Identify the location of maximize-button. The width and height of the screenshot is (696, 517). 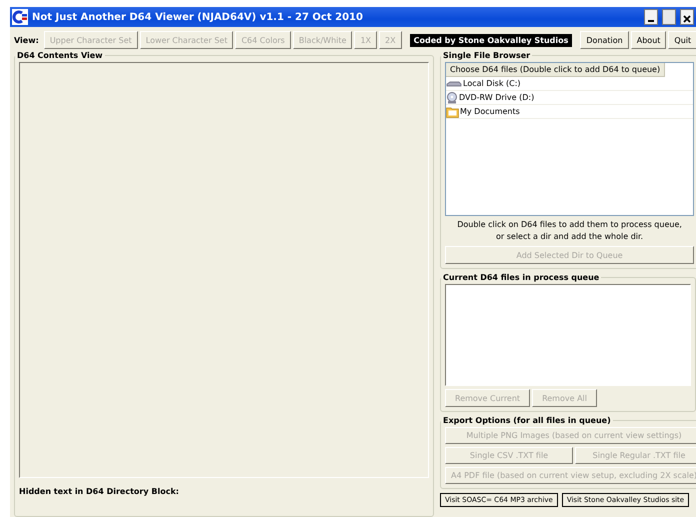
(669, 17).